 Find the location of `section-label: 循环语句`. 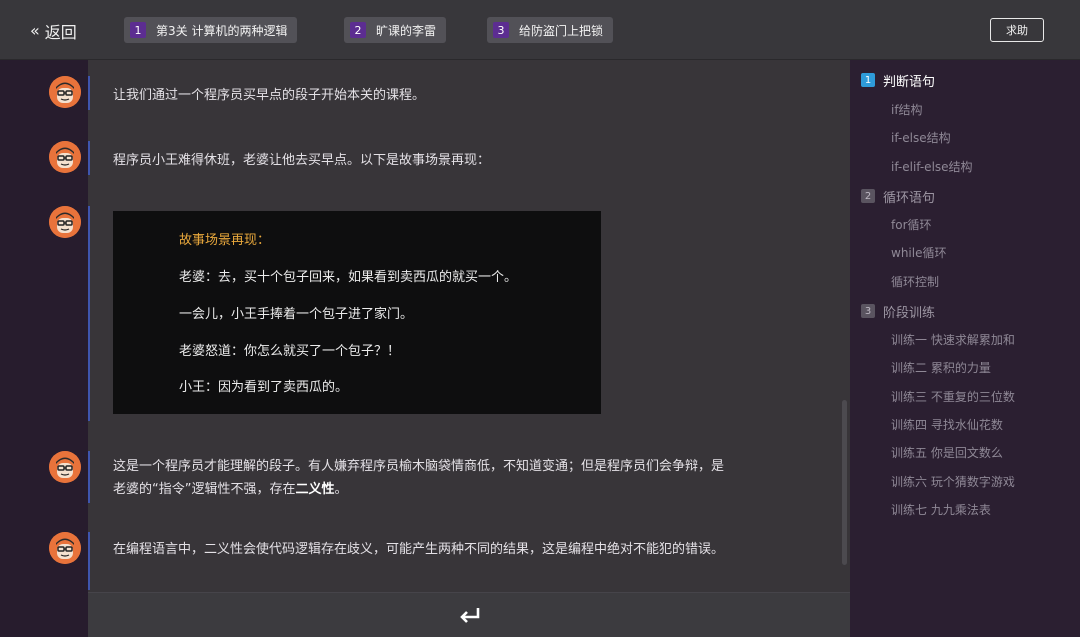

section-label: 循环语句 is located at coordinates (909, 198).